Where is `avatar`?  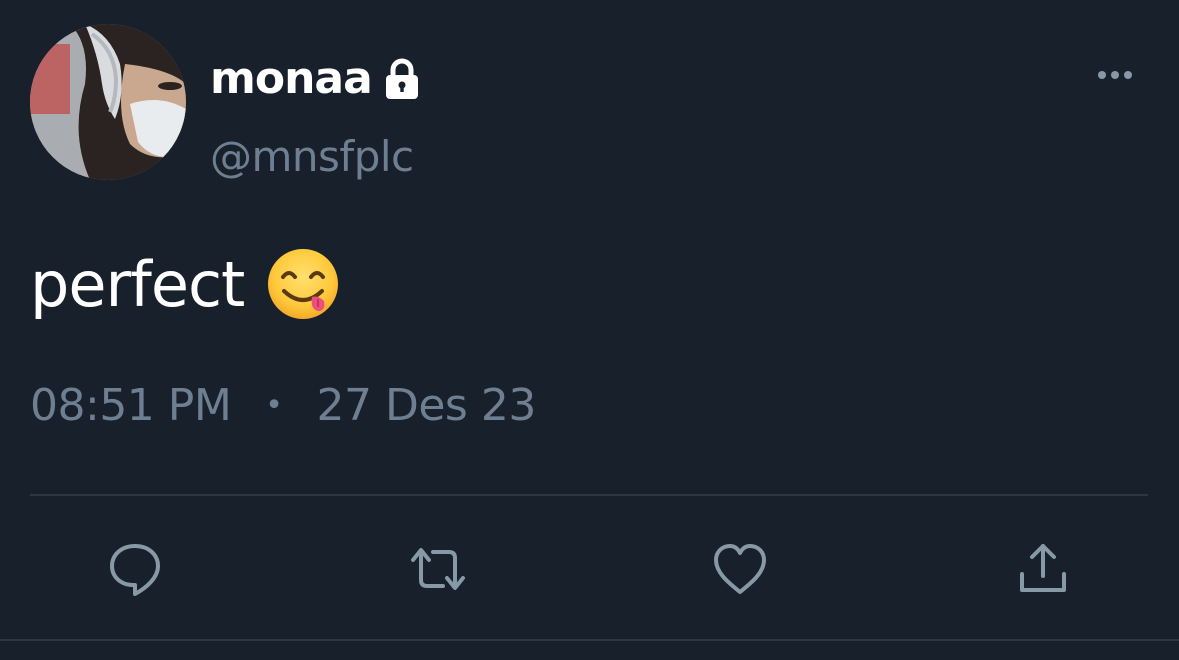
avatar is located at coordinates (108, 102).